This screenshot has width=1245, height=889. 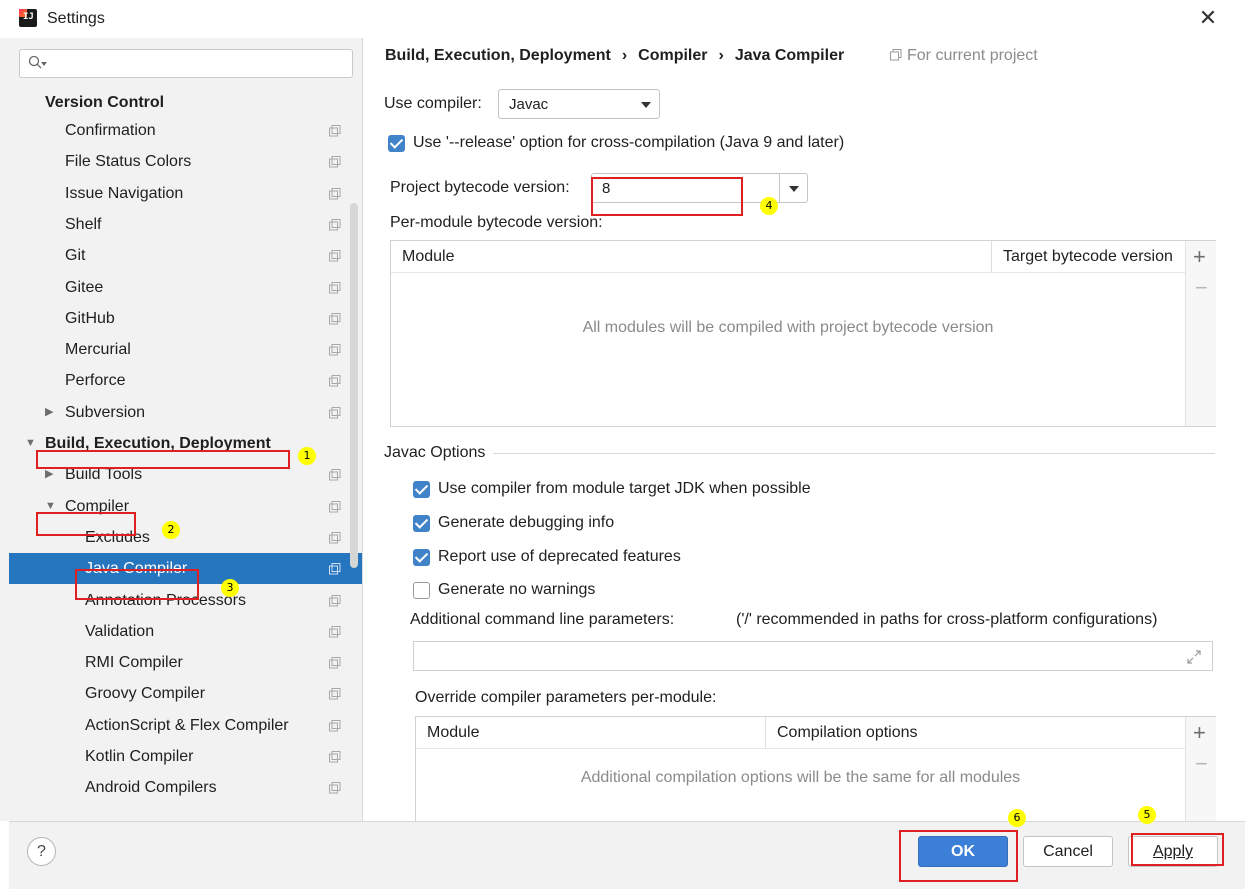 I want to click on bytecode-version-label: Project bytecode version:, so click(x=480, y=187).